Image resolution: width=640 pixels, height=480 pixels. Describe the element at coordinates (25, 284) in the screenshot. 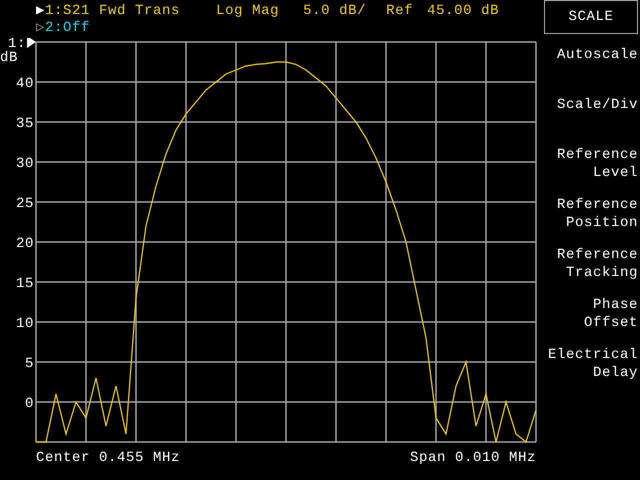

I see `y-tick-label: 15` at that location.